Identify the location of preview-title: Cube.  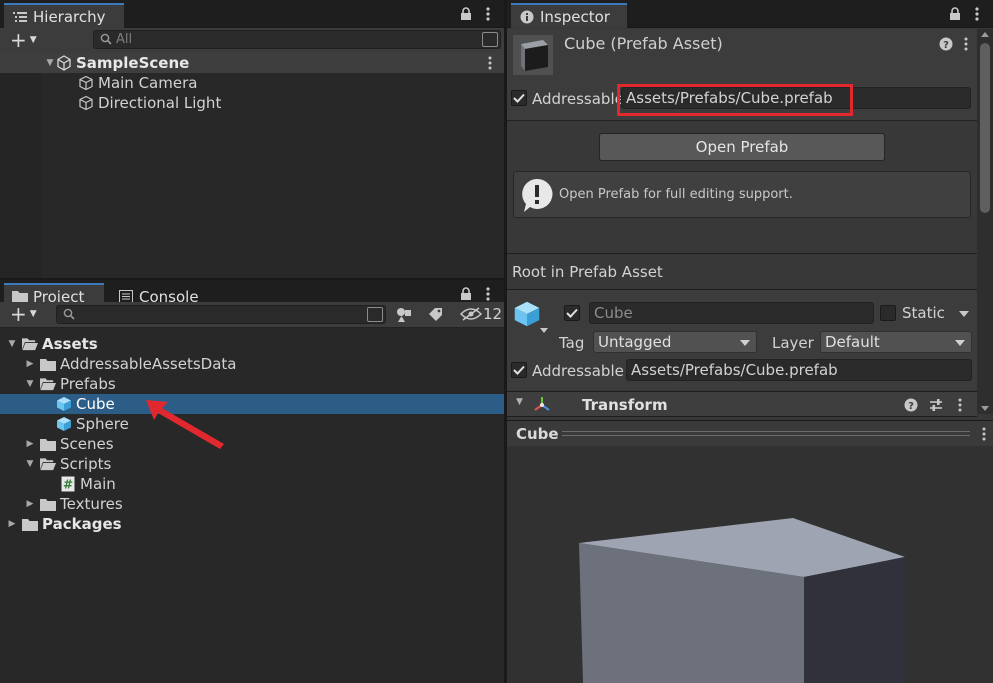
(537, 434).